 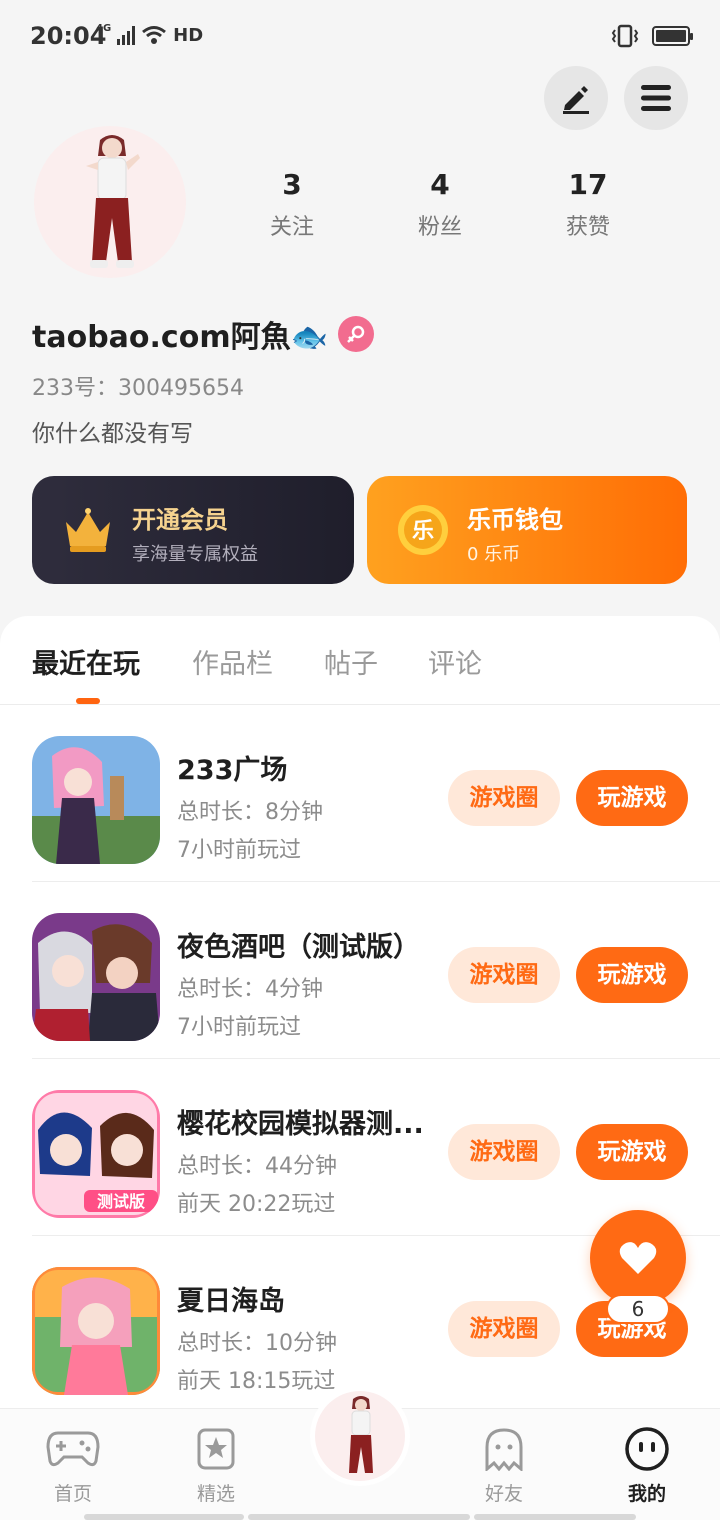 What do you see at coordinates (257, 1343) in the screenshot?
I see `game-duration: 总时长：10分钟` at bounding box center [257, 1343].